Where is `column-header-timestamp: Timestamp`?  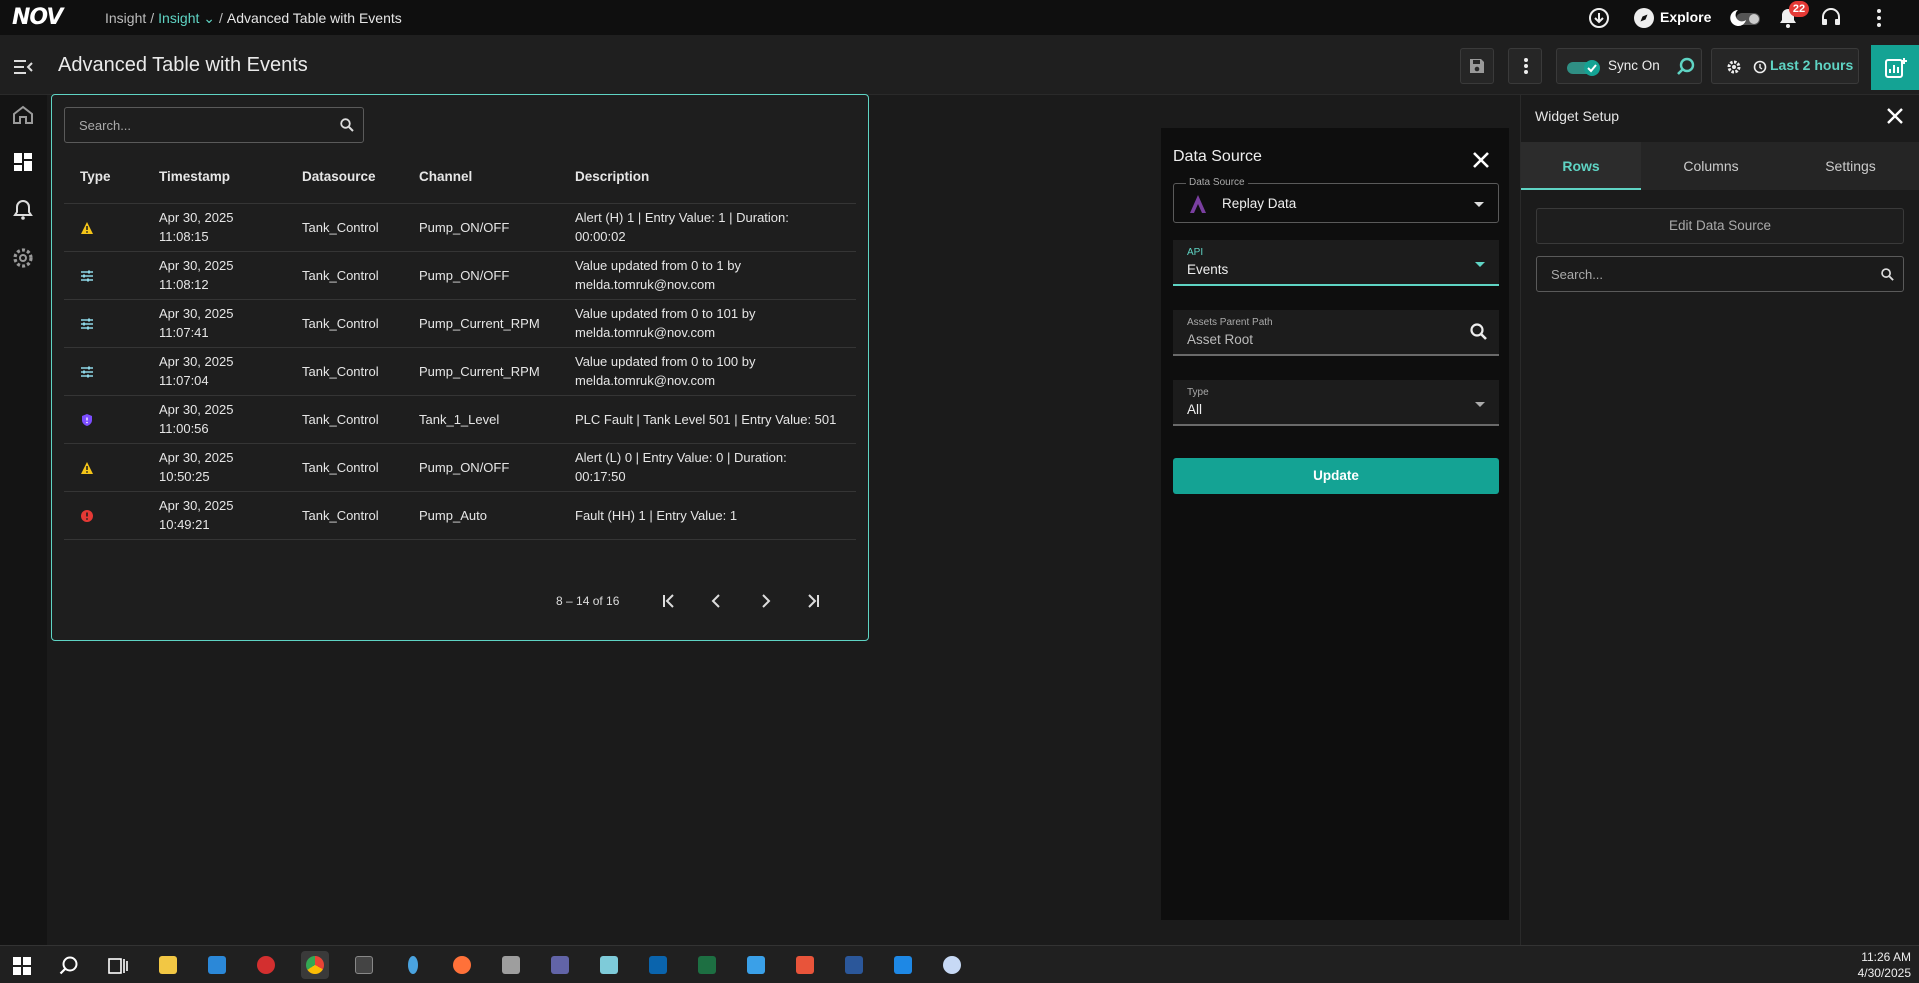
column-header-timestamp: Timestamp is located at coordinates (194, 176).